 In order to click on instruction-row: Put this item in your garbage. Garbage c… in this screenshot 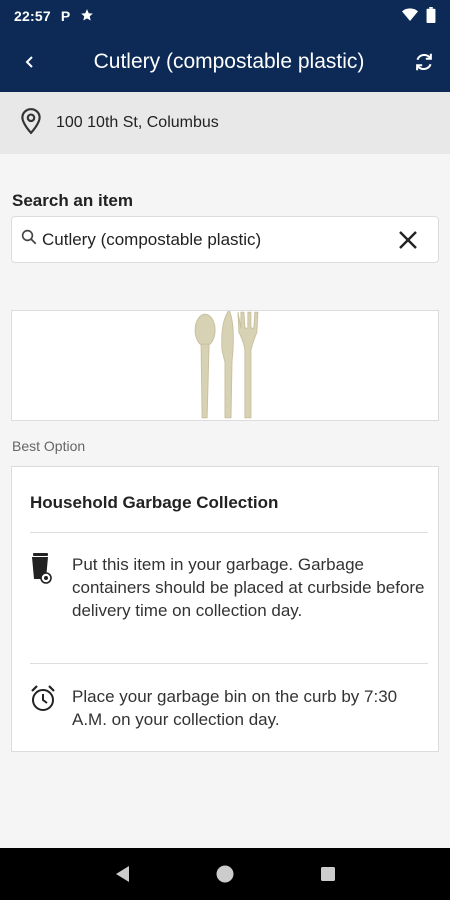, I will do `click(229, 587)`.